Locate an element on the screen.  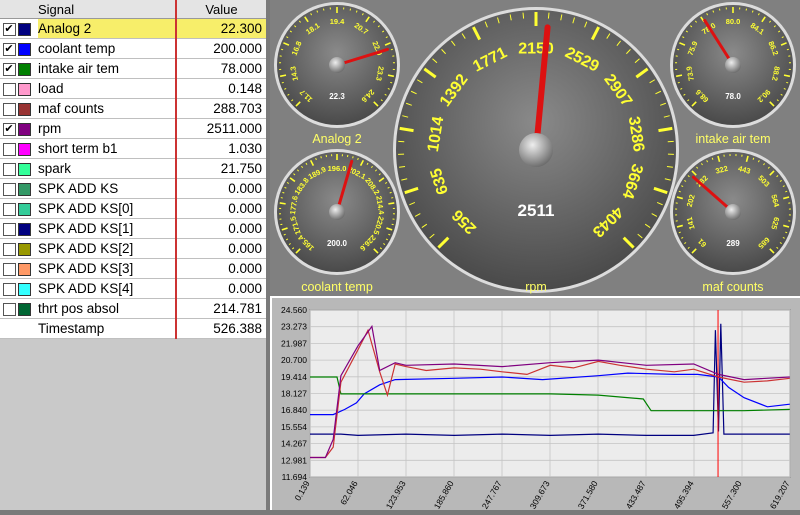
signal-row: SPK ADD KS[1]0.000 is located at coordinates (133, 229).